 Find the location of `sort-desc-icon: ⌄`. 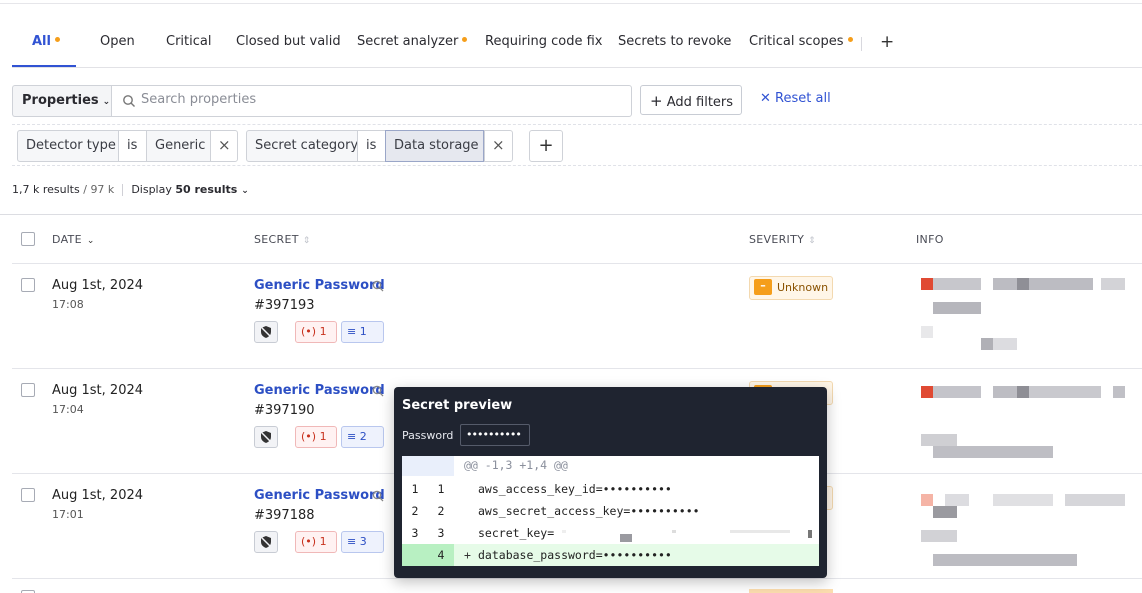

sort-desc-icon: ⌄ is located at coordinates (90, 241).